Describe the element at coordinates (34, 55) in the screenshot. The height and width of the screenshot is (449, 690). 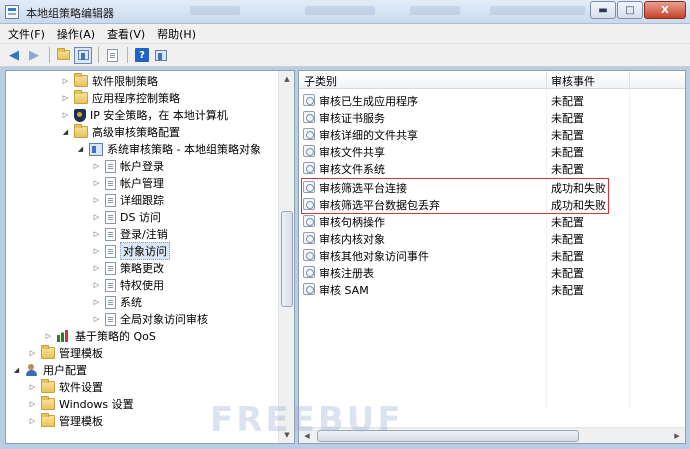
I see `forward-arrow-icon: ▶` at that location.